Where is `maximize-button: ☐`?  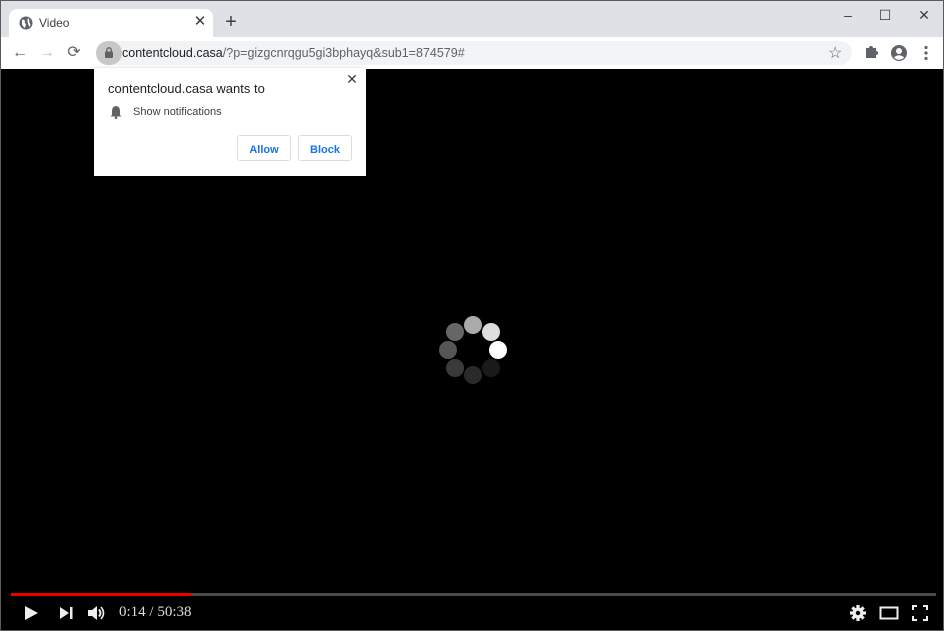
maximize-button: ☐ is located at coordinates (885, 15).